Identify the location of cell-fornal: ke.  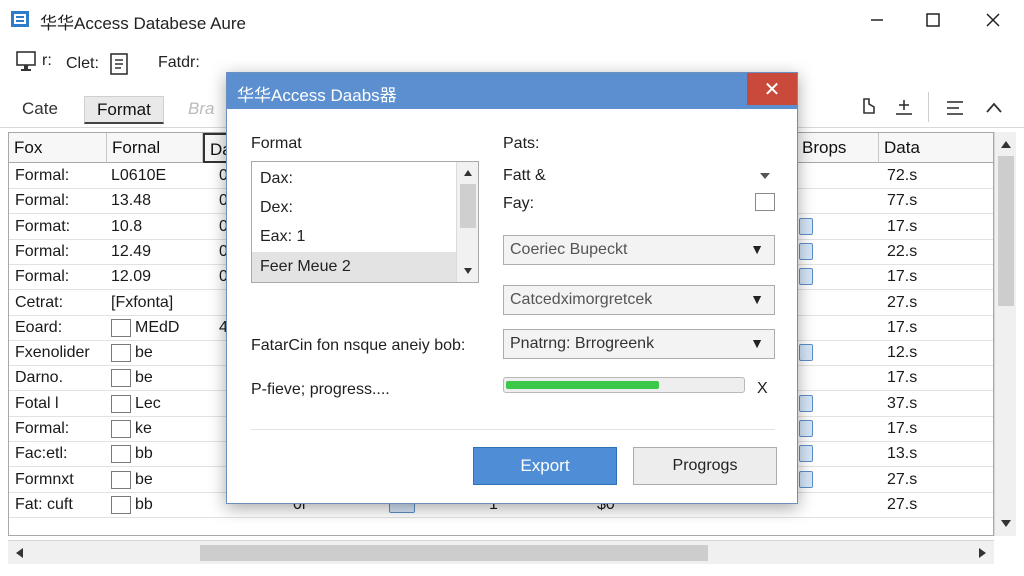
(155, 429).